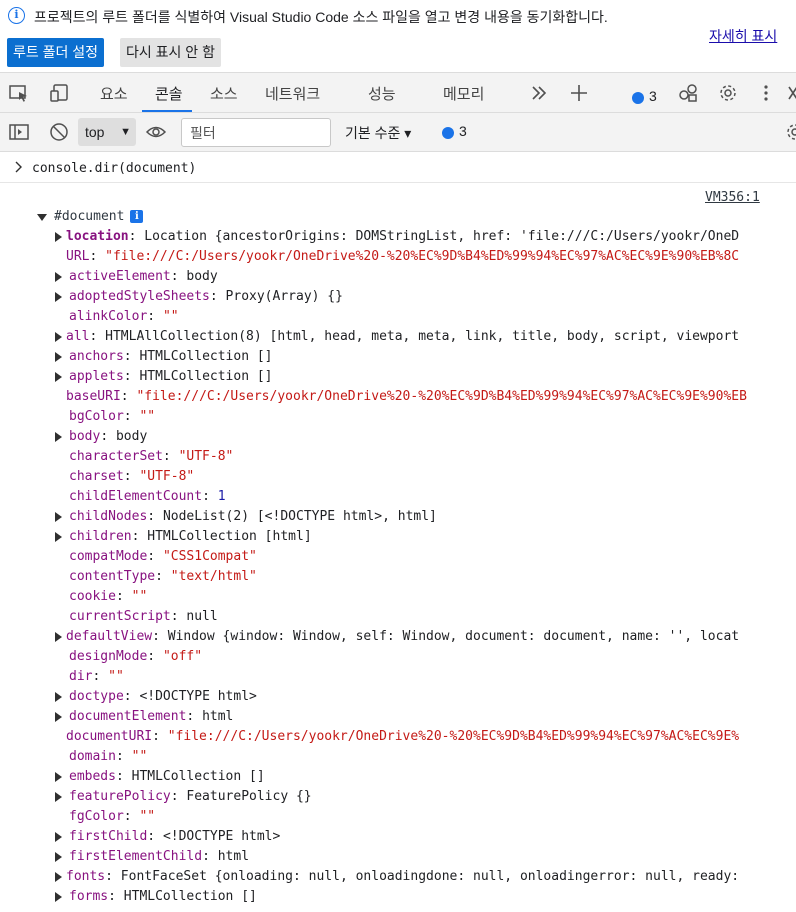 The image size is (796, 912). What do you see at coordinates (60, 93) in the screenshot?
I see `device-emulation-icon` at bounding box center [60, 93].